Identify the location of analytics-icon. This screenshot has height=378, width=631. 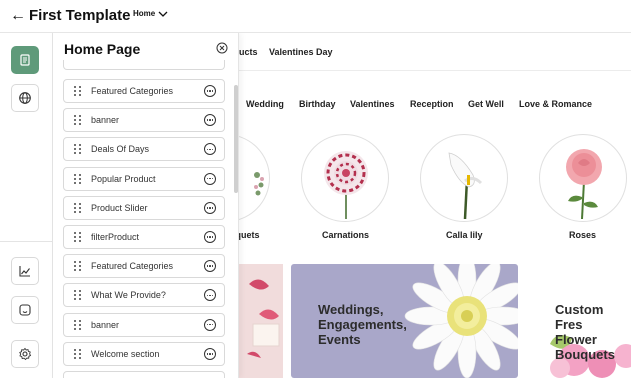
(24, 271).